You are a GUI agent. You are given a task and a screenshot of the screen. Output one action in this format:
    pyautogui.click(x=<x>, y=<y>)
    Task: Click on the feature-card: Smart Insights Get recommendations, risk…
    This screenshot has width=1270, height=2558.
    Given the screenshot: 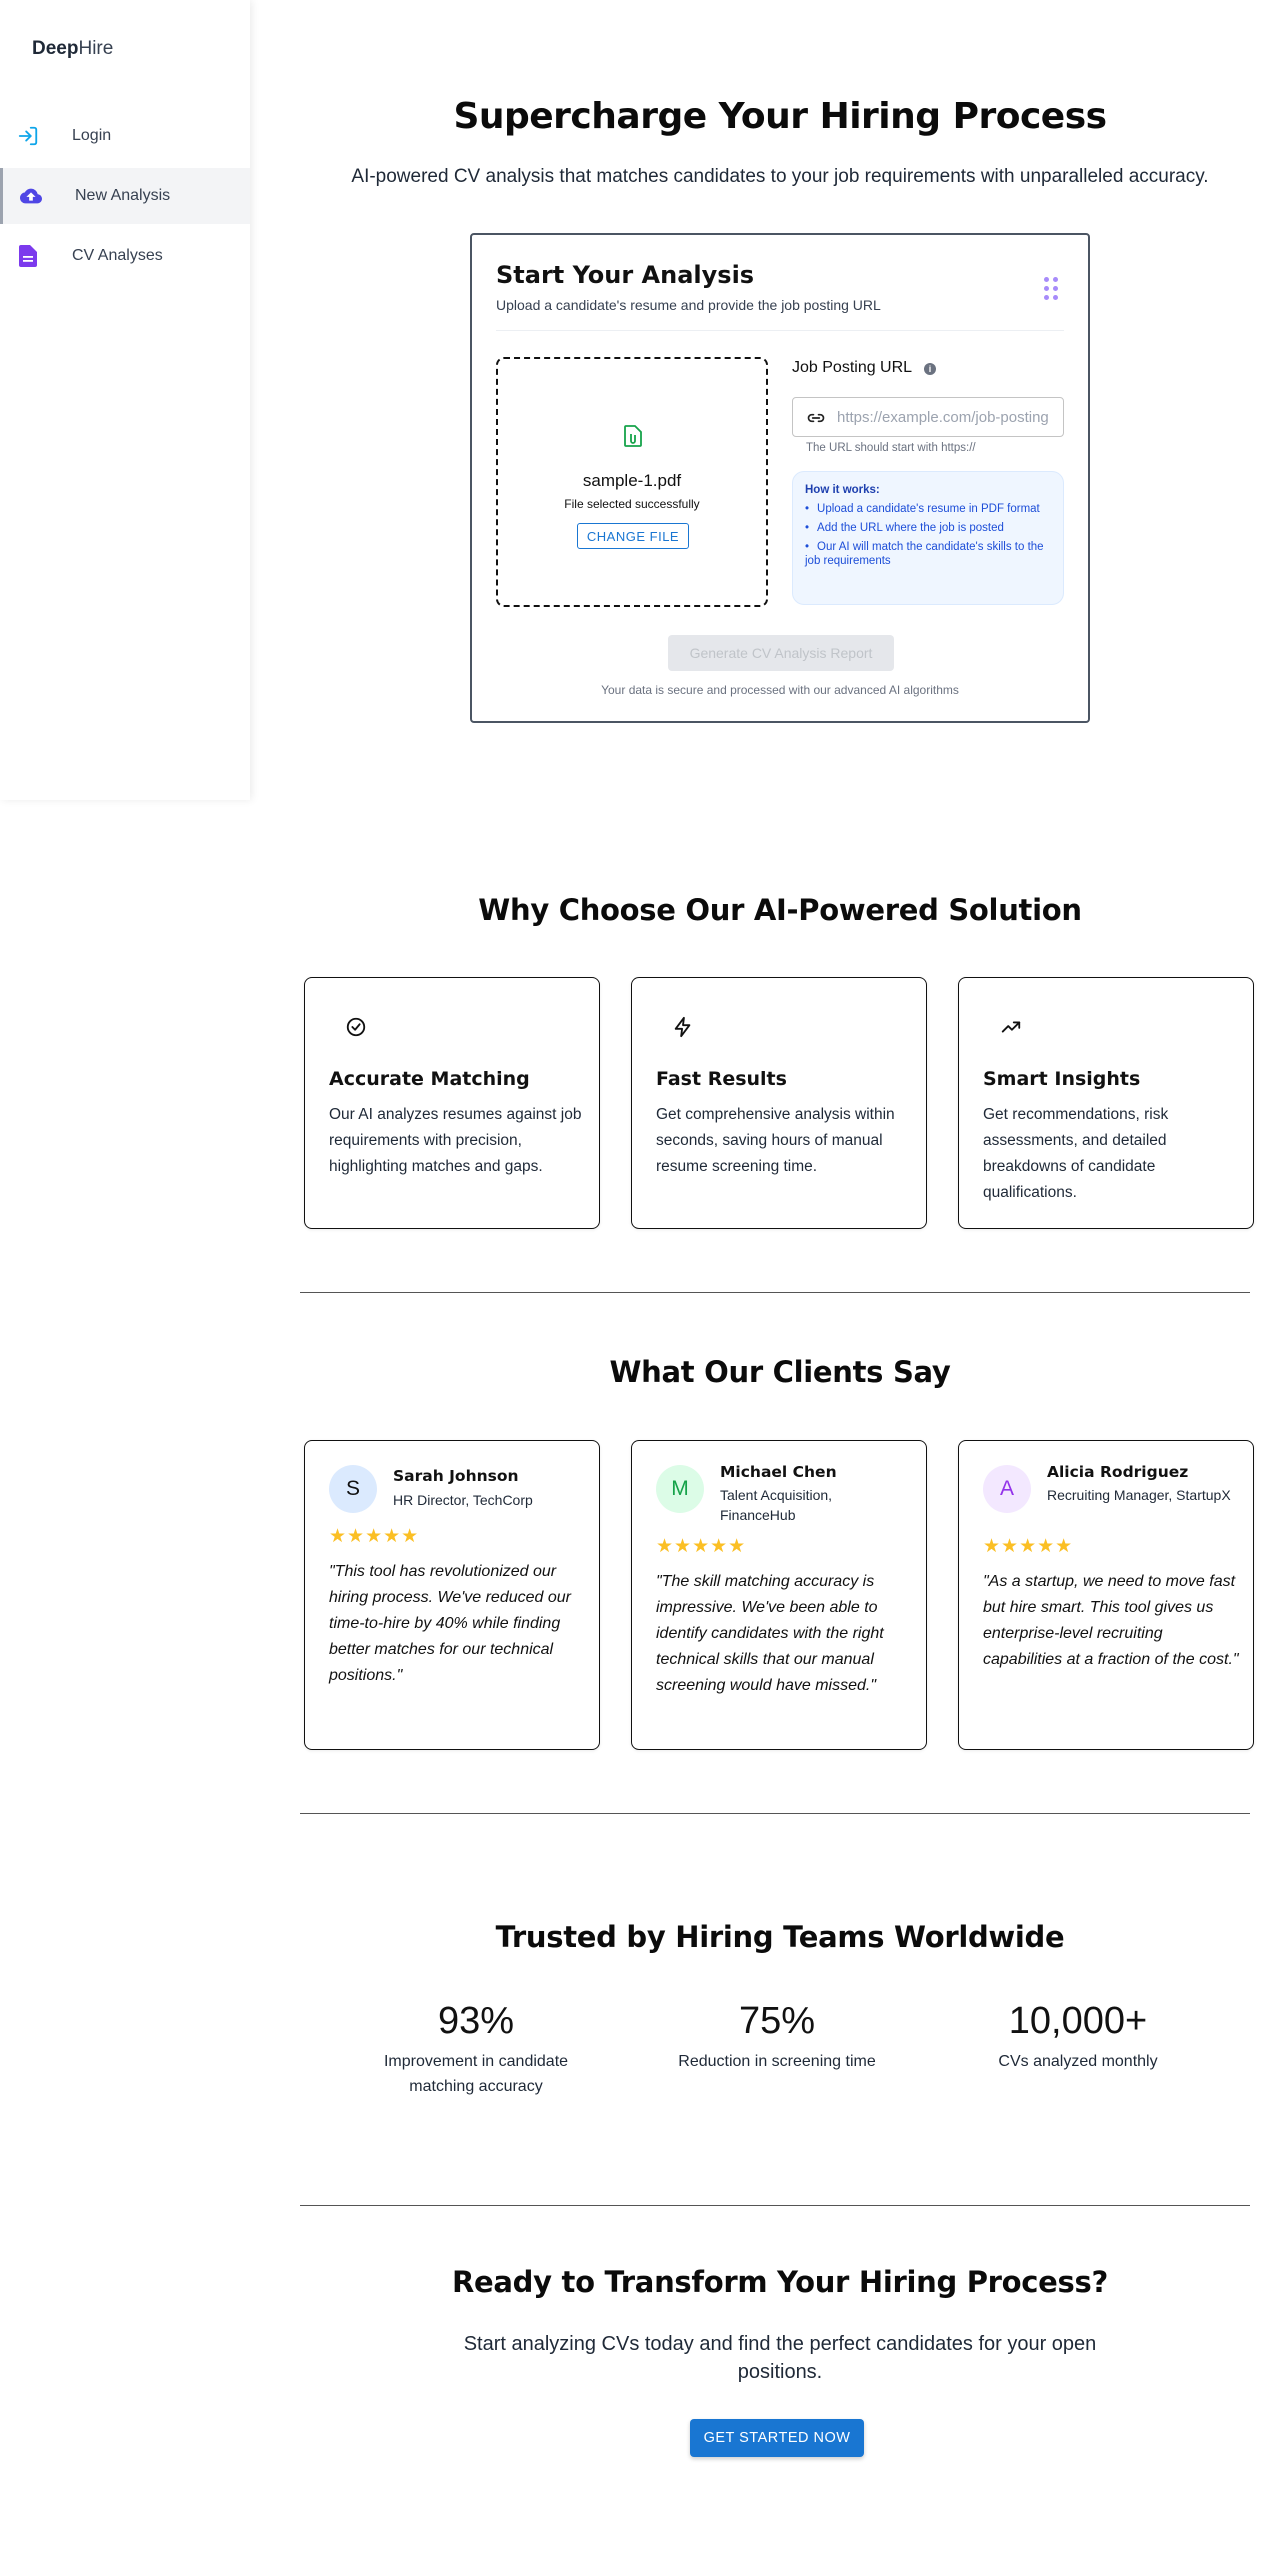 What is the action you would take?
    pyautogui.click(x=1106, y=1103)
    